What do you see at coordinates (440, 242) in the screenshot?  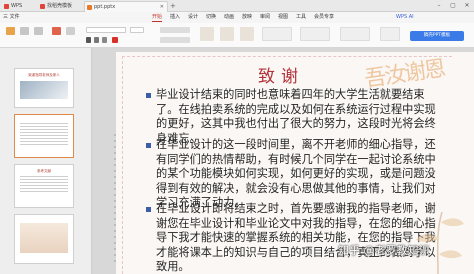 I see `plant-decoration-icon` at bounding box center [440, 242].